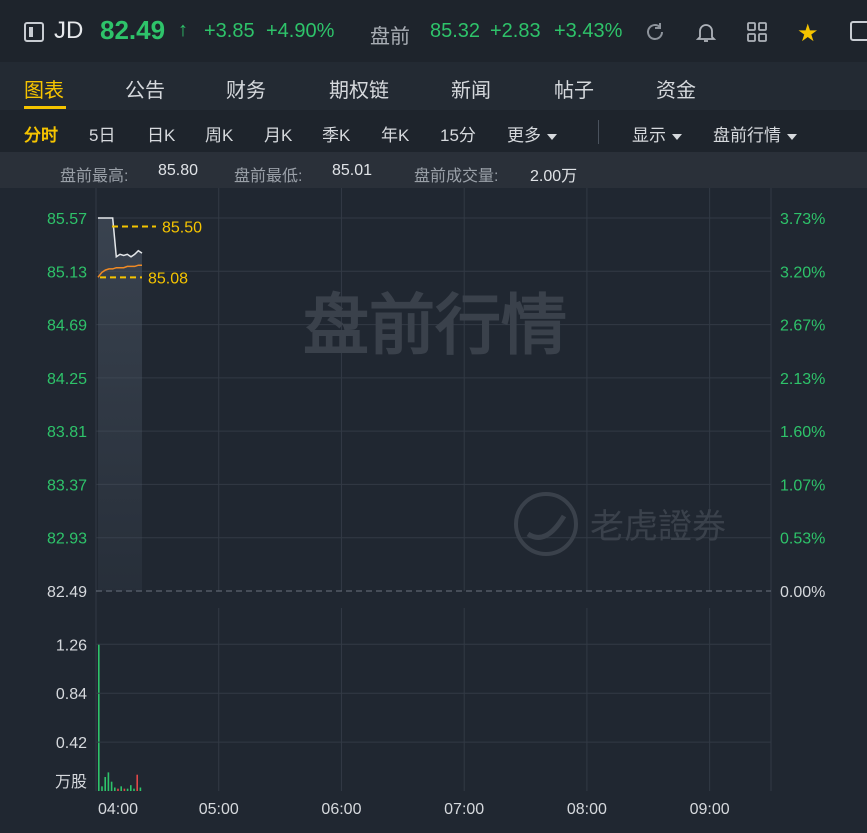 The height and width of the screenshot is (833, 867). Describe the element at coordinates (67, 379) in the screenshot. I see `y-tick-left: 84.25` at that location.